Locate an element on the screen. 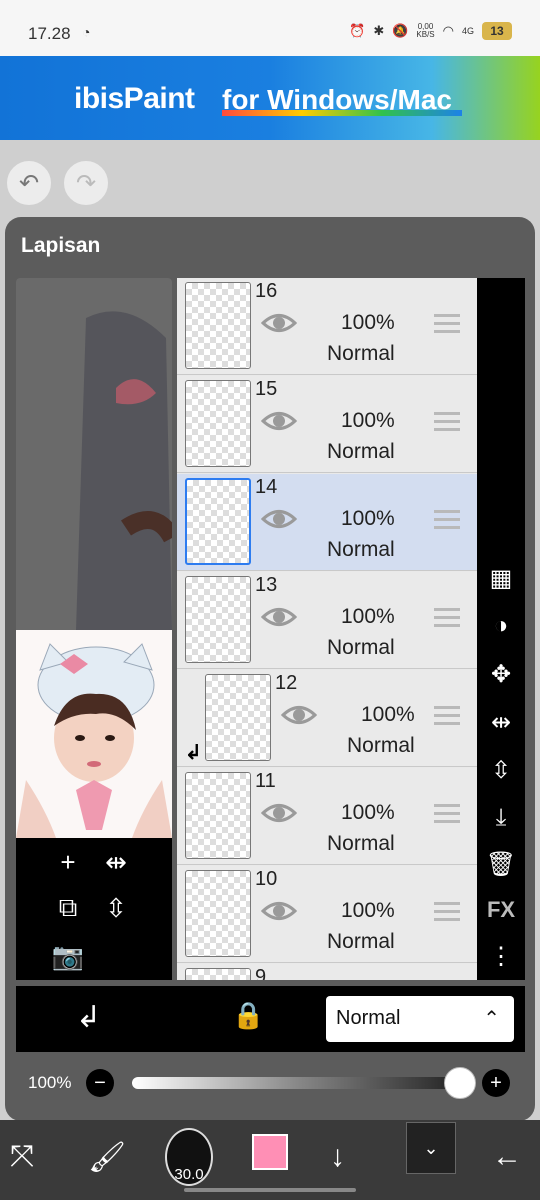 The width and height of the screenshot is (540, 1200). redo-button: ↷ is located at coordinates (86, 183).